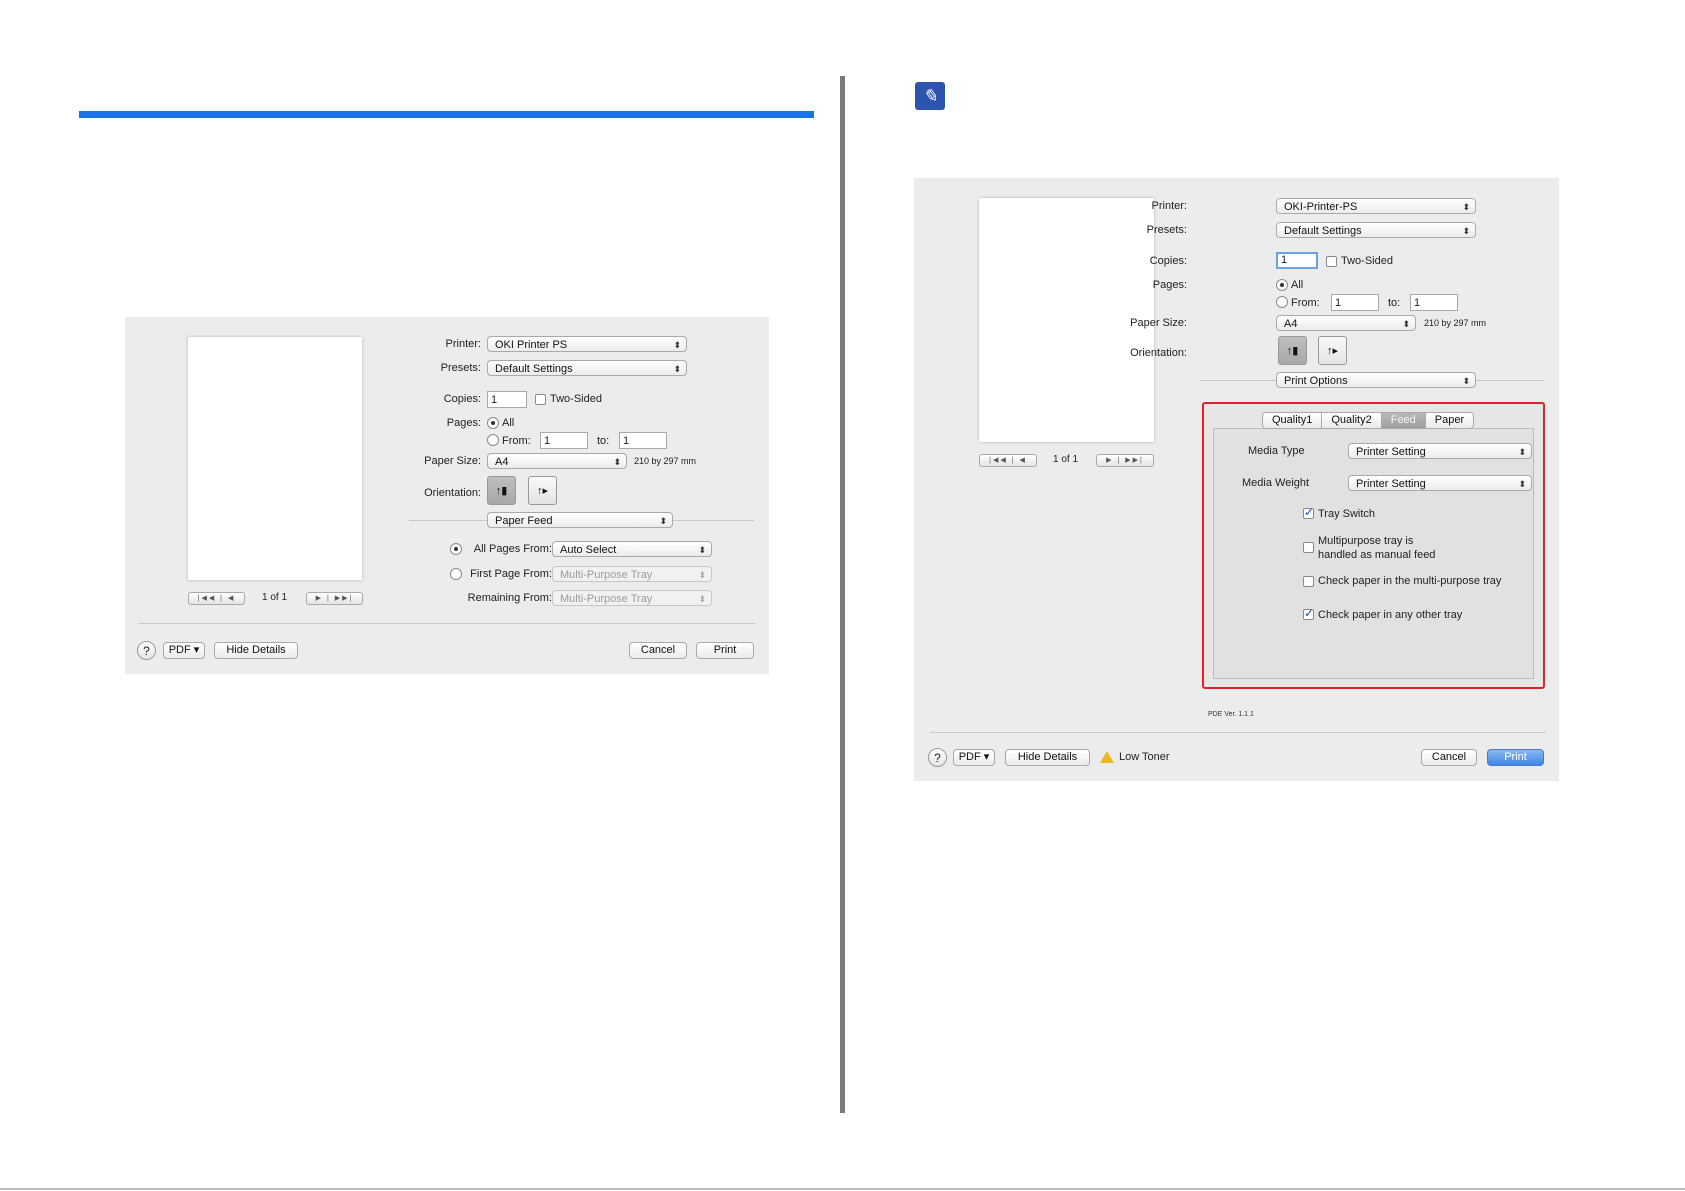 This screenshot has width=1685, height=1191. Describe the element at coordinates (456, 574) in the screenshot. I see `first-page-from-radio` at that location.